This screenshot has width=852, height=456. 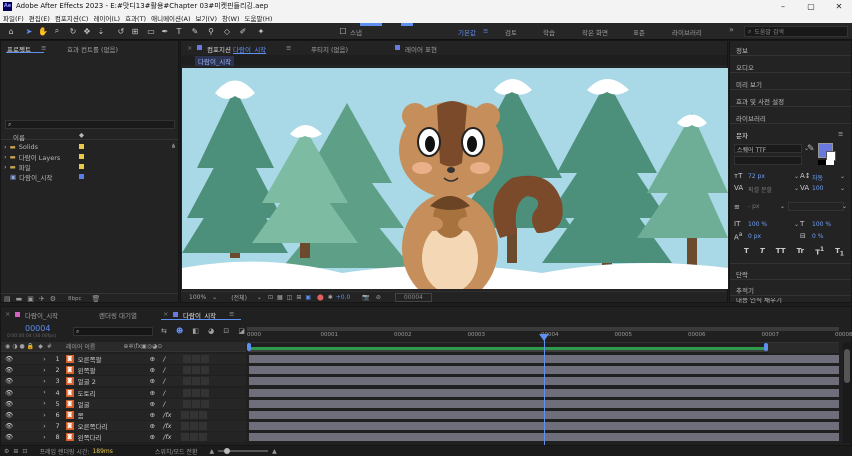 What do you see at coordinates (485, 31) in the screenshot?
I see `workspace-menu-icon: ≡` at bounding box center [485, 31].